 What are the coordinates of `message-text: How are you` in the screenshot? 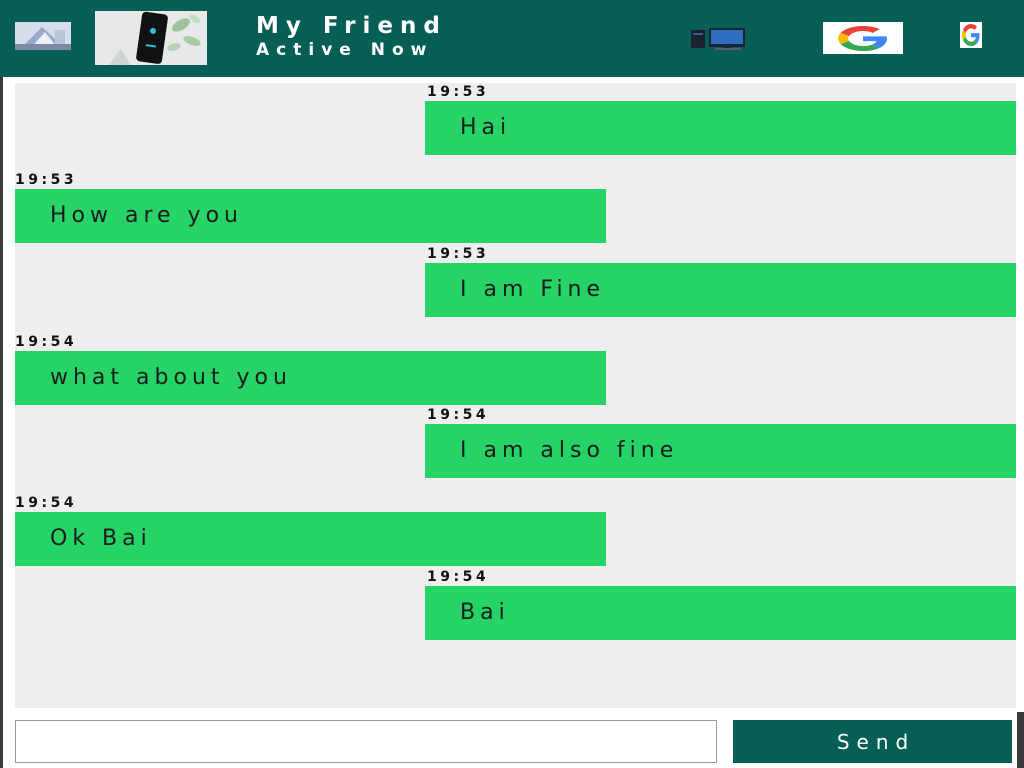 It's located at (146, 215).